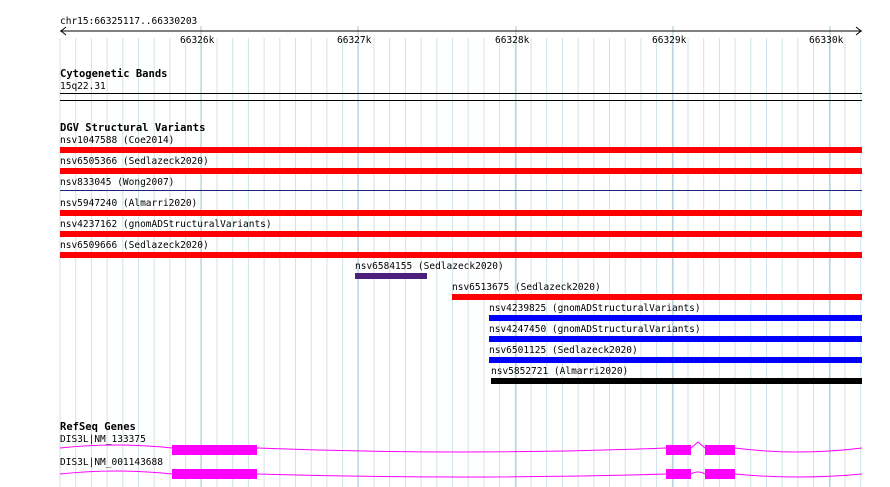  I want to click on cytogenetic-track-title: Cytogenetic Bands, so click(114, 74).